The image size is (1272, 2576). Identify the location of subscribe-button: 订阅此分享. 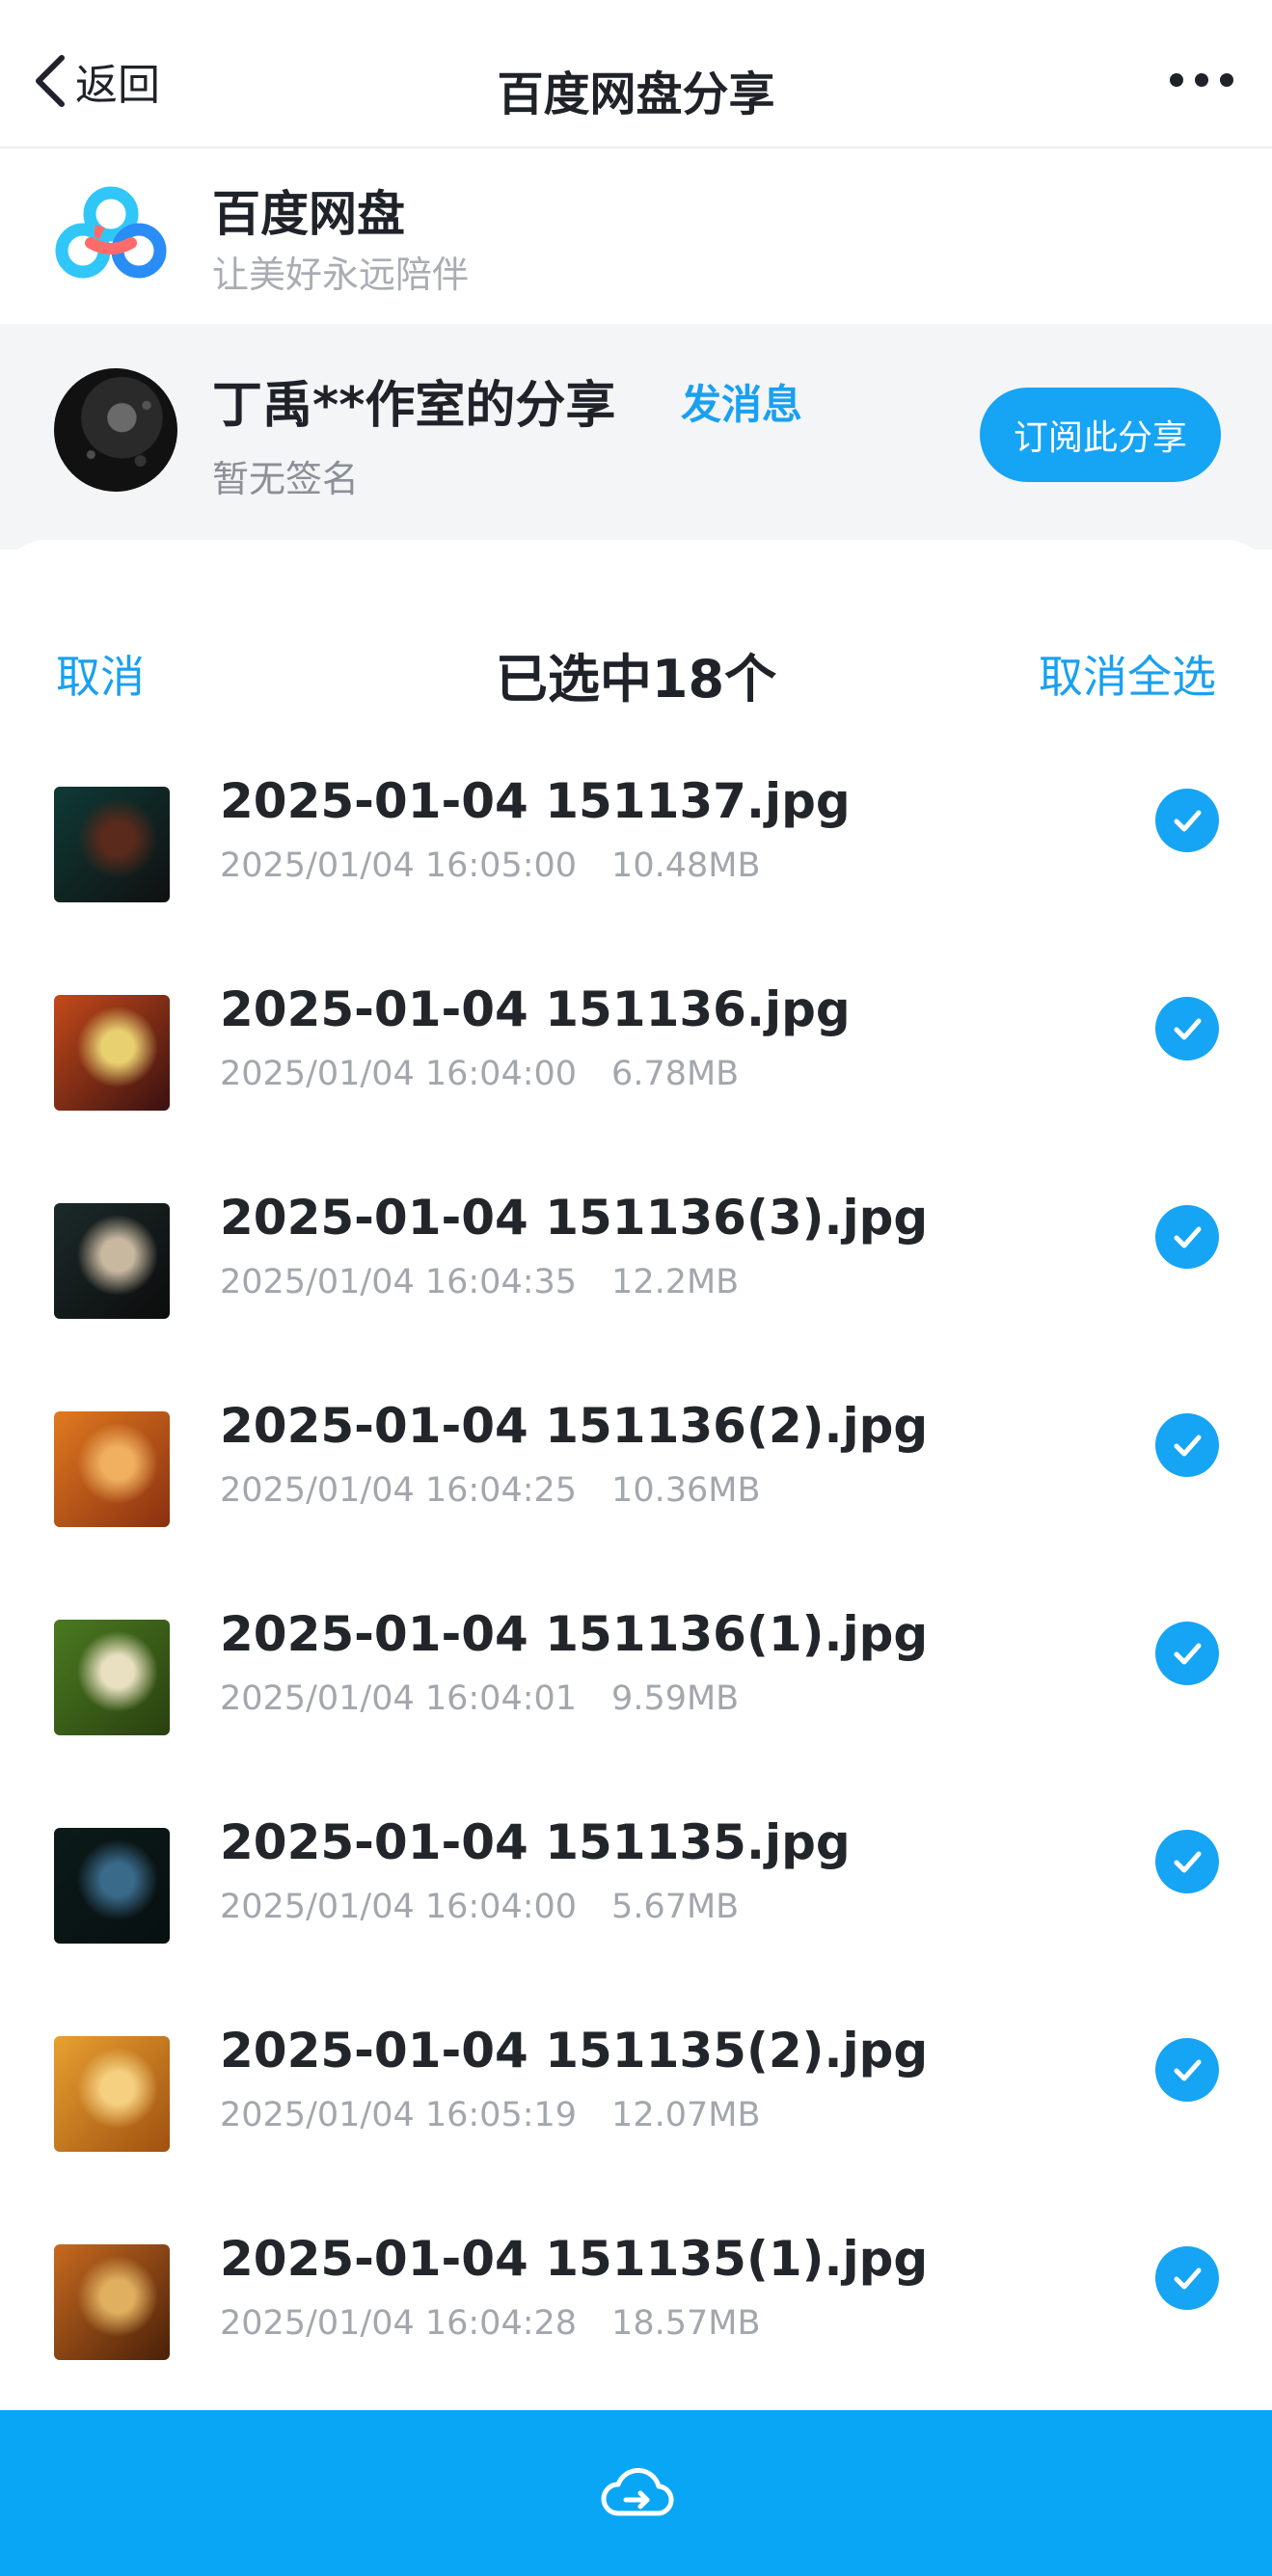
(1100, 435).